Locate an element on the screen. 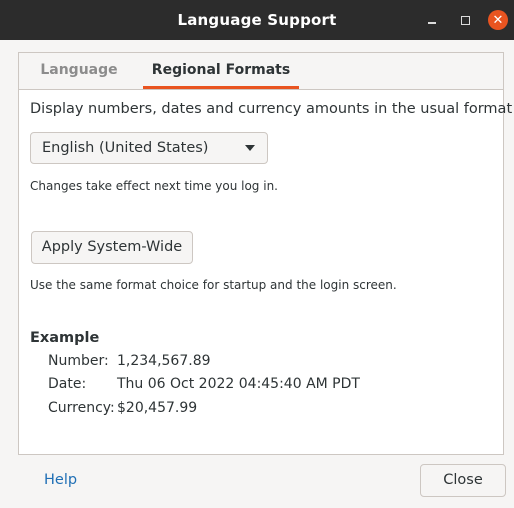 Image resolution: width=514 pixels, height=508 pixels. maximize-button is located at coordinates (465, 20).